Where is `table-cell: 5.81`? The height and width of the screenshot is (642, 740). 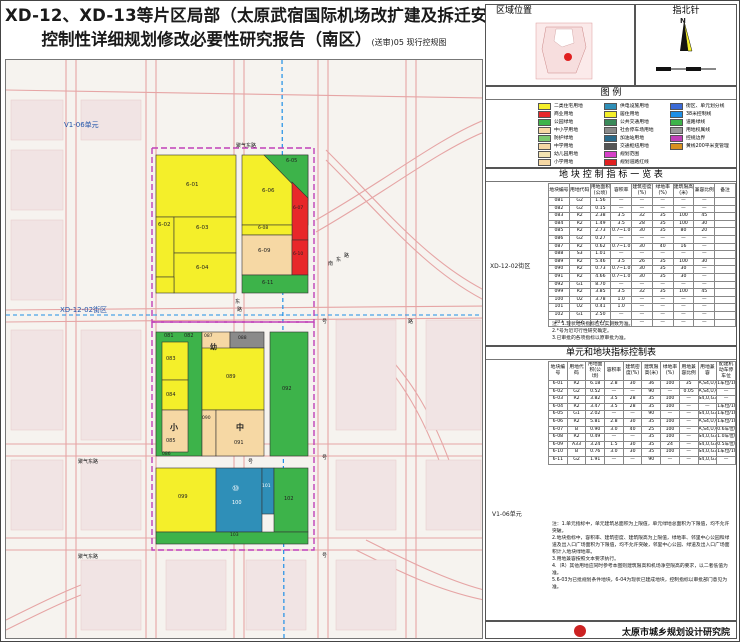
table-cell: 5.81 is located at coordinates (595, 422).